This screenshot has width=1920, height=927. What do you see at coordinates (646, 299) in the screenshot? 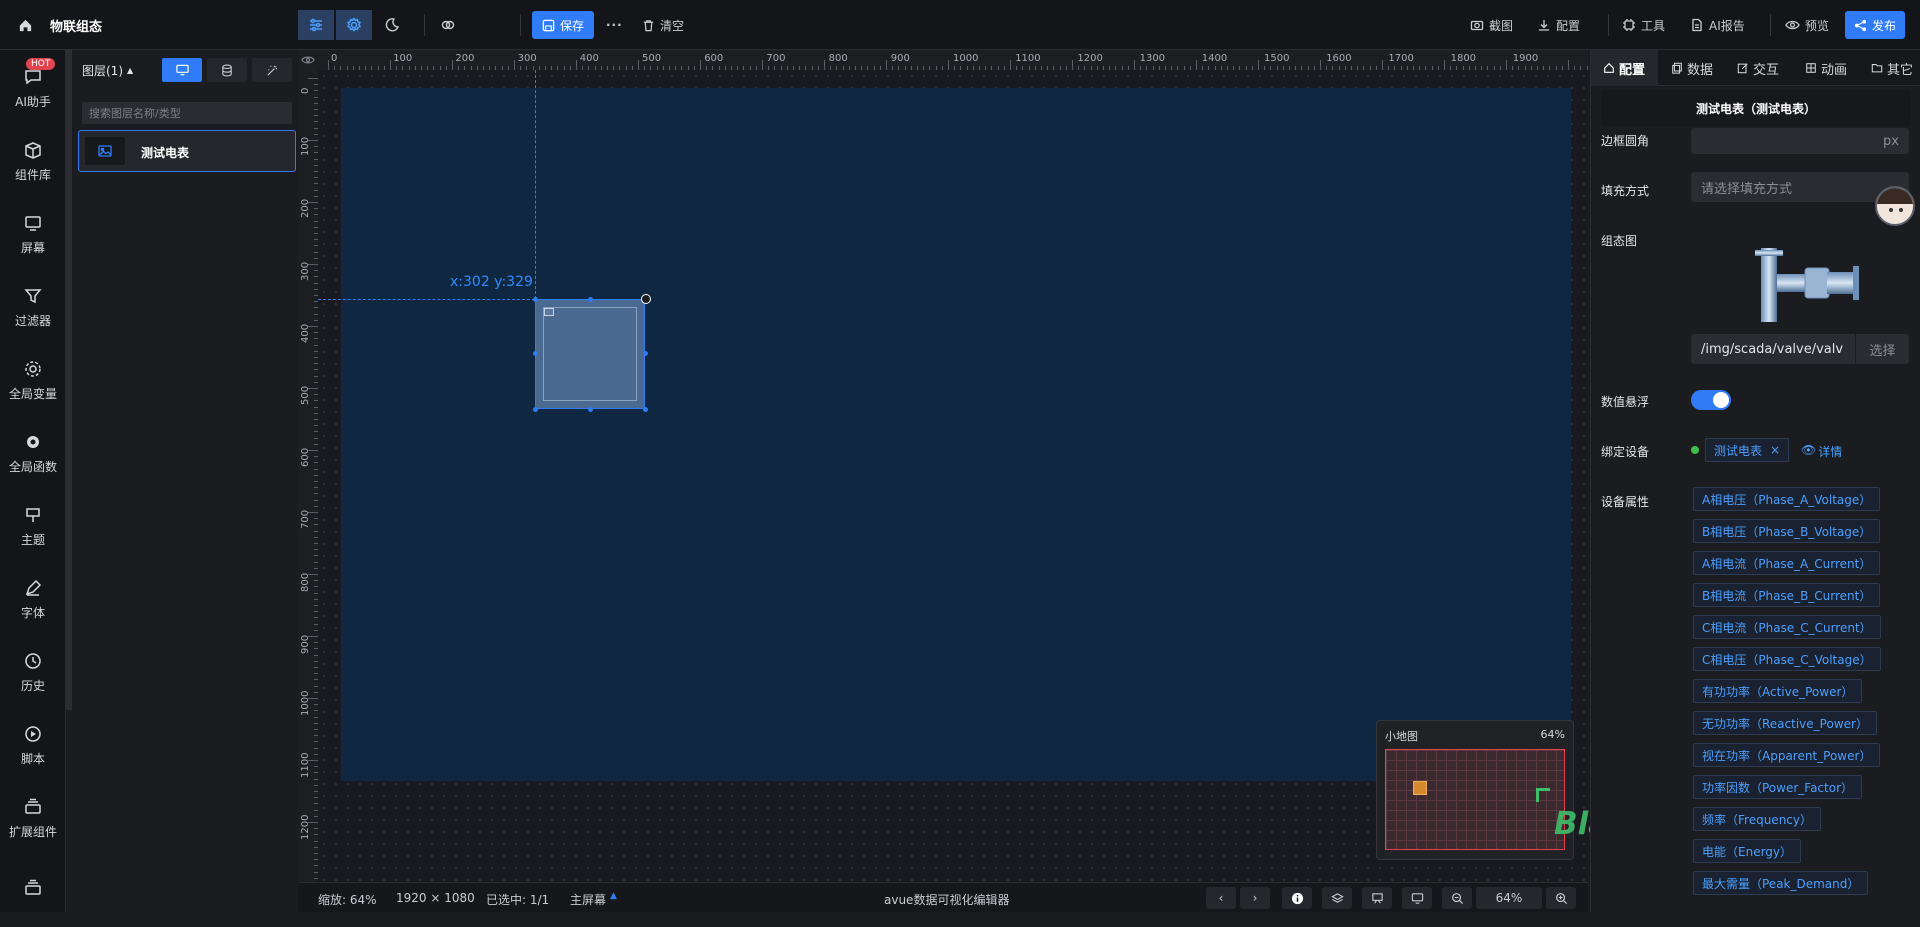
I see `rotate-handle-icon` at bounding box center [646, 299].